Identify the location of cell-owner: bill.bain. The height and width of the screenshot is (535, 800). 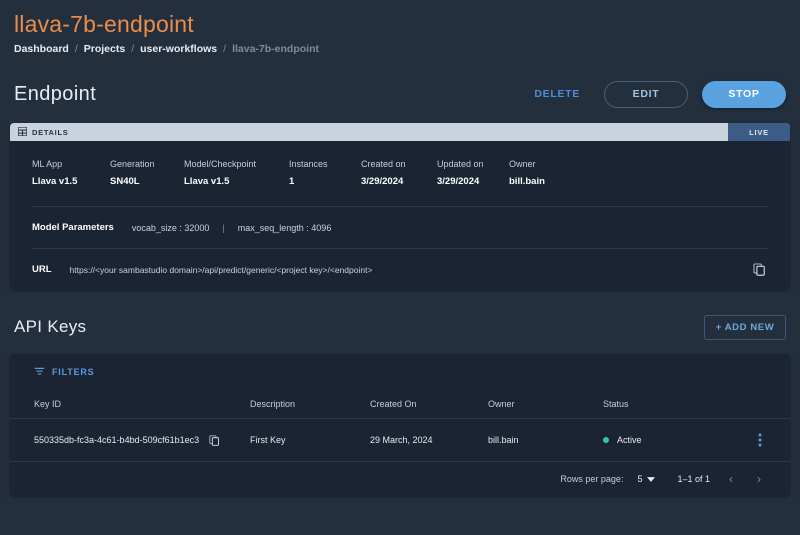
(545, 440).